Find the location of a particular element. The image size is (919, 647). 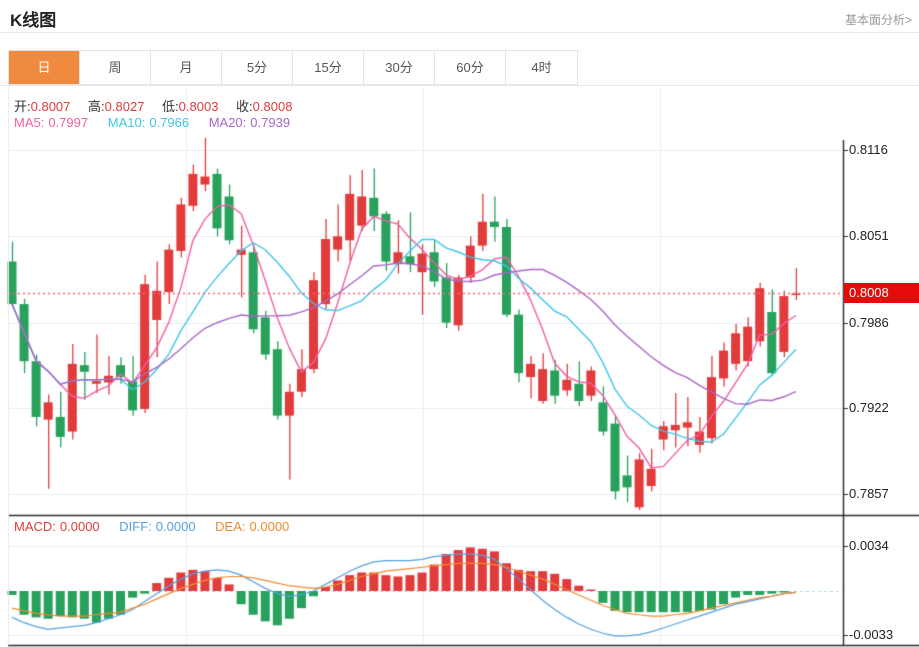

diff-value-readout: DIFF: 0.0000 is located at coordinates (157, 526).